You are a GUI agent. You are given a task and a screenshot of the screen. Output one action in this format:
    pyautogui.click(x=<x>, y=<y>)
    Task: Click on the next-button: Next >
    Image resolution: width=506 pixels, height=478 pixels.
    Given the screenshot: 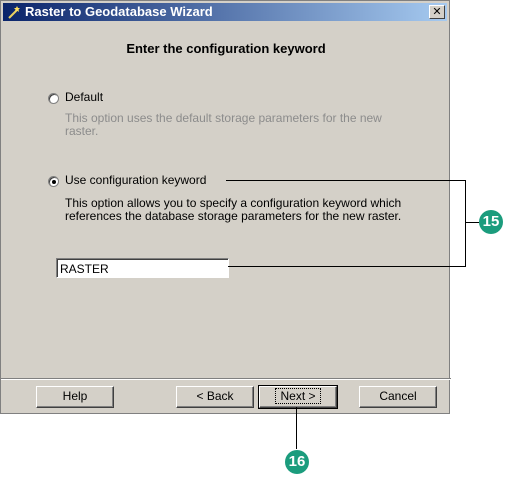 What is the action you would take?
    pyautogui.click(x=298, y=397)
    